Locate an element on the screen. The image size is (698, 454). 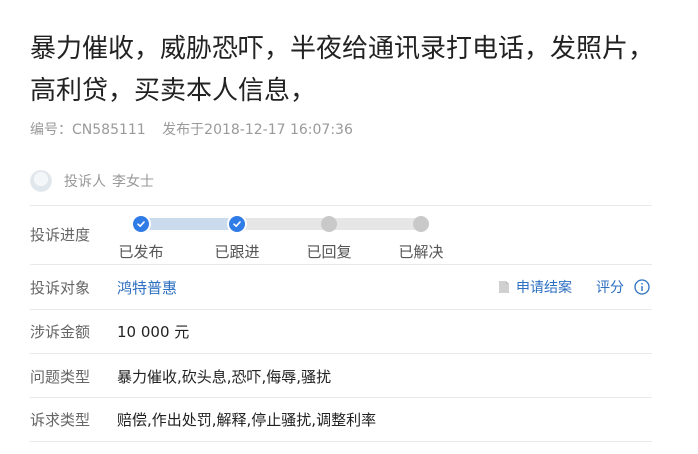
amount-value: 10 000 元 is located at coordinates (153, 332).